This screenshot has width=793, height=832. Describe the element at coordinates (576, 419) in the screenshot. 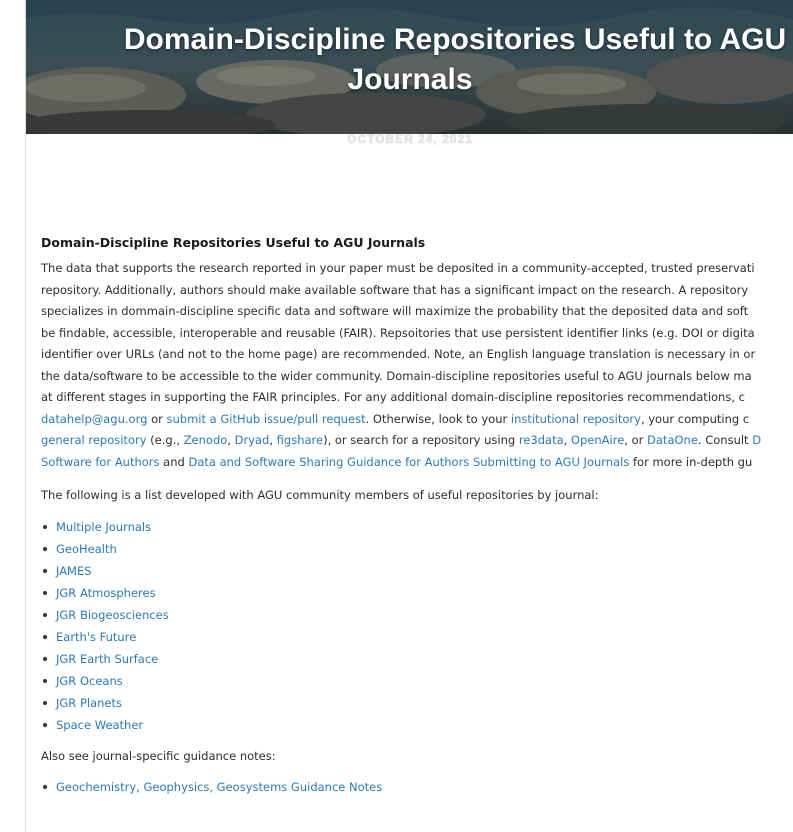

I see `institutional-repository-link: institutional repository` at that location.